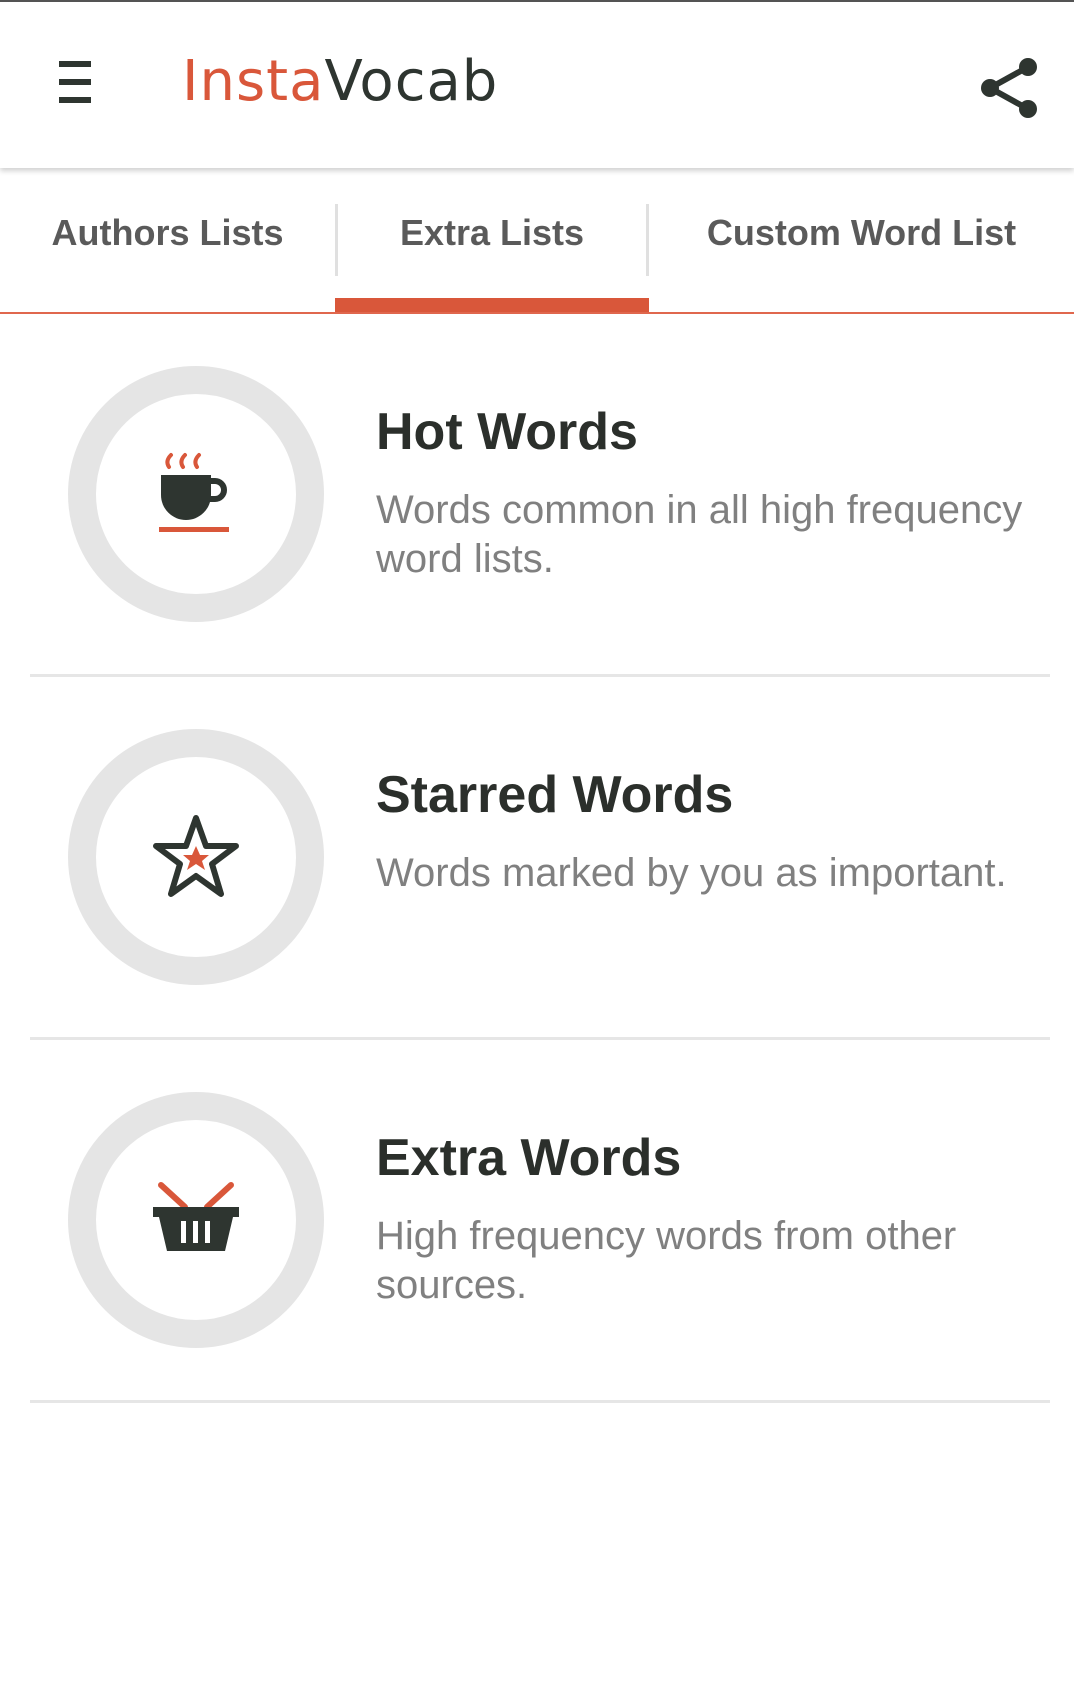 This screenshot has height=1696, width=1074. Describe the element at coordinates (196, 1216) in the screenshot. I see `basket-icon` at that location.